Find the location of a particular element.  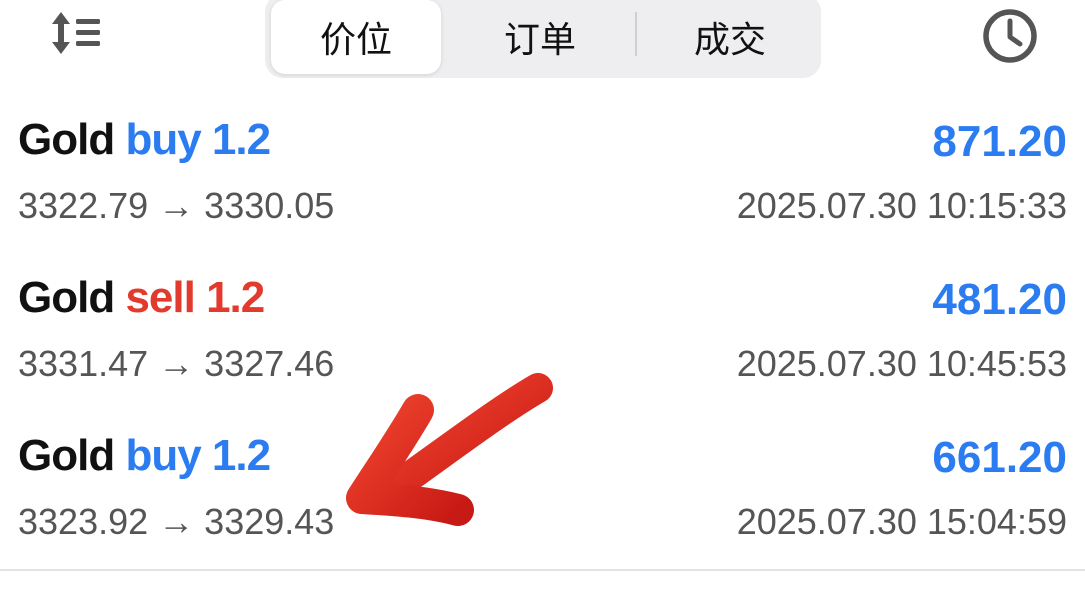

deal-prices: 3322.79 → 3330.05 is located at coordinates (176, 206).